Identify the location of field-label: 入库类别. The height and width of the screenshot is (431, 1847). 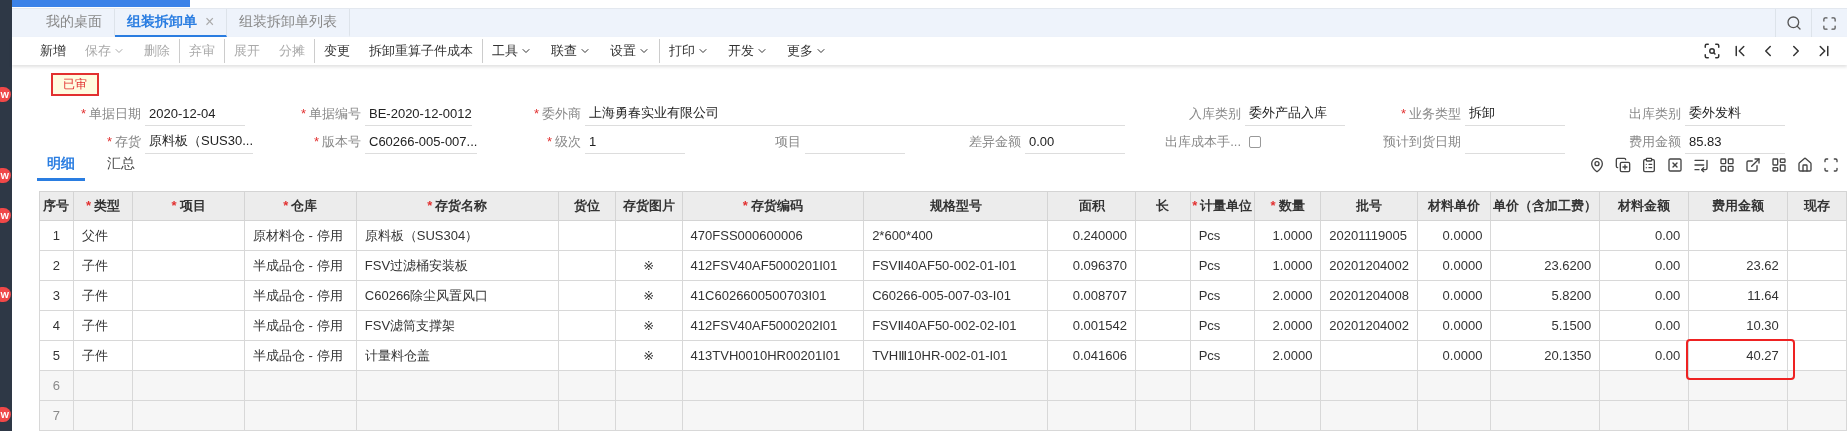
(1215, 114).